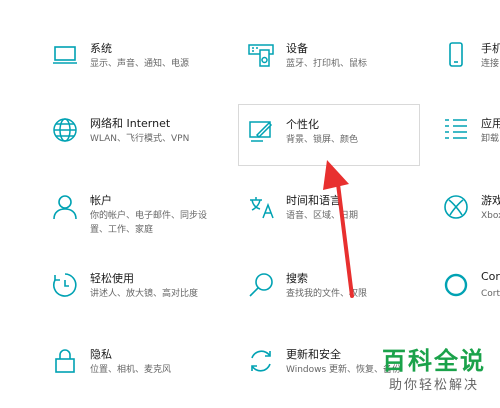 This screenshot has height=408, width=500. Describe the element at coordinates (433, 385) in the screenshot. I see `watermark-subtitle: 助你轻松解决` at that location.